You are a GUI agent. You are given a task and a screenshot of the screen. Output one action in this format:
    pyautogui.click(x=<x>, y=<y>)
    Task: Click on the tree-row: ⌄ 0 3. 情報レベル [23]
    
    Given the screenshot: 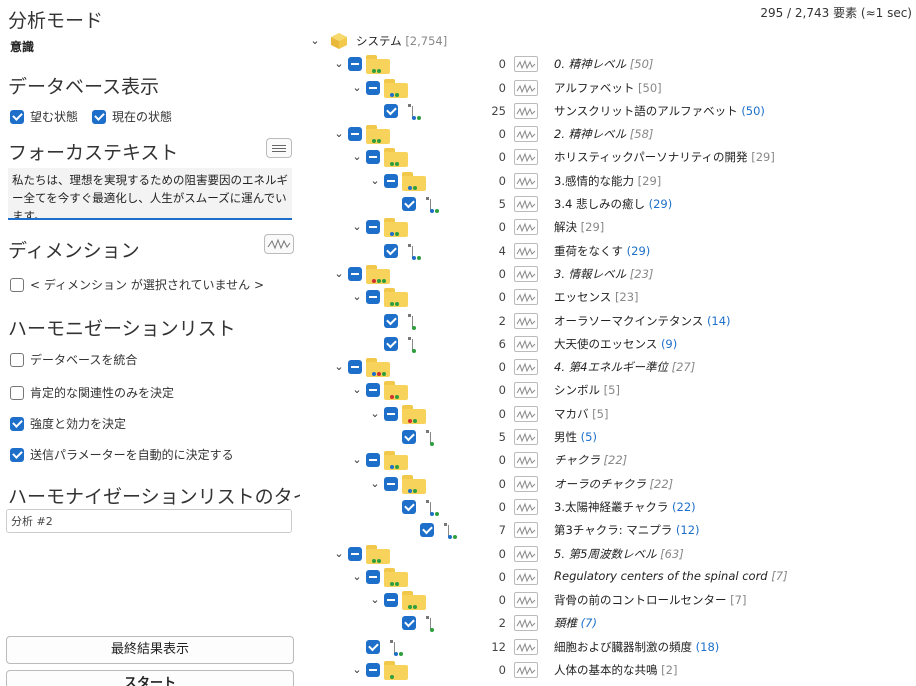 What is the action you would take?
    pyautogui.click(x=608, y=274)
    